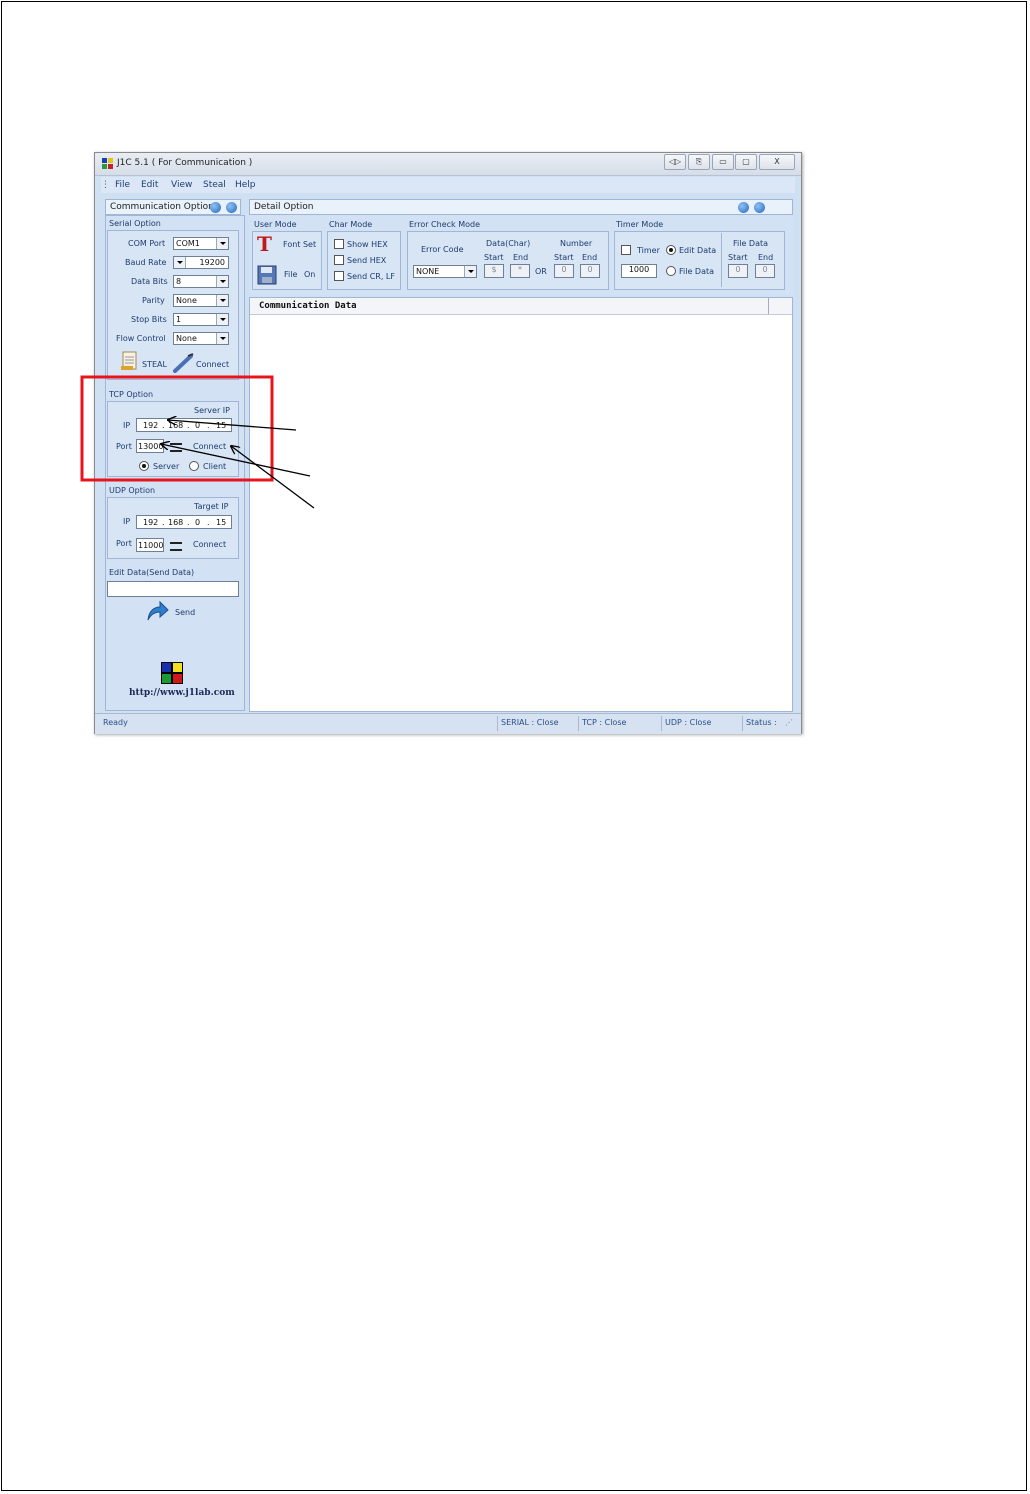 The width and height of the screenshot is (1030, 1494). I want to click on annotation-overlay, so click(197, 442).